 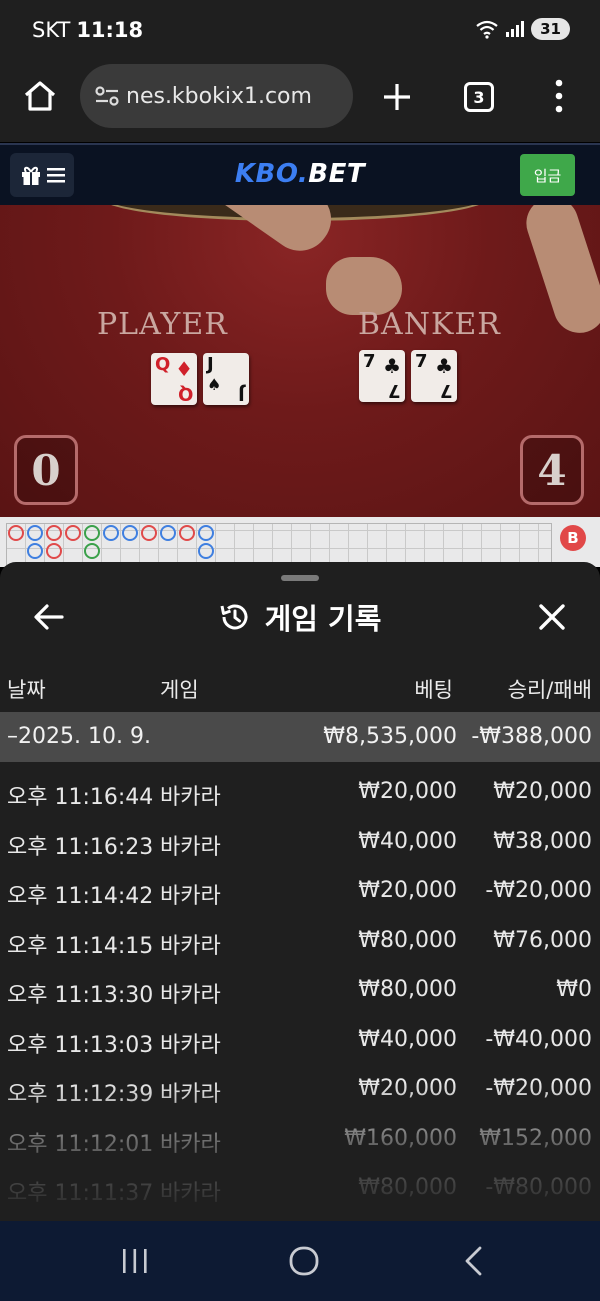 I want to click on player-card-1: Q ♦ Q, so click(x=174, y=379).